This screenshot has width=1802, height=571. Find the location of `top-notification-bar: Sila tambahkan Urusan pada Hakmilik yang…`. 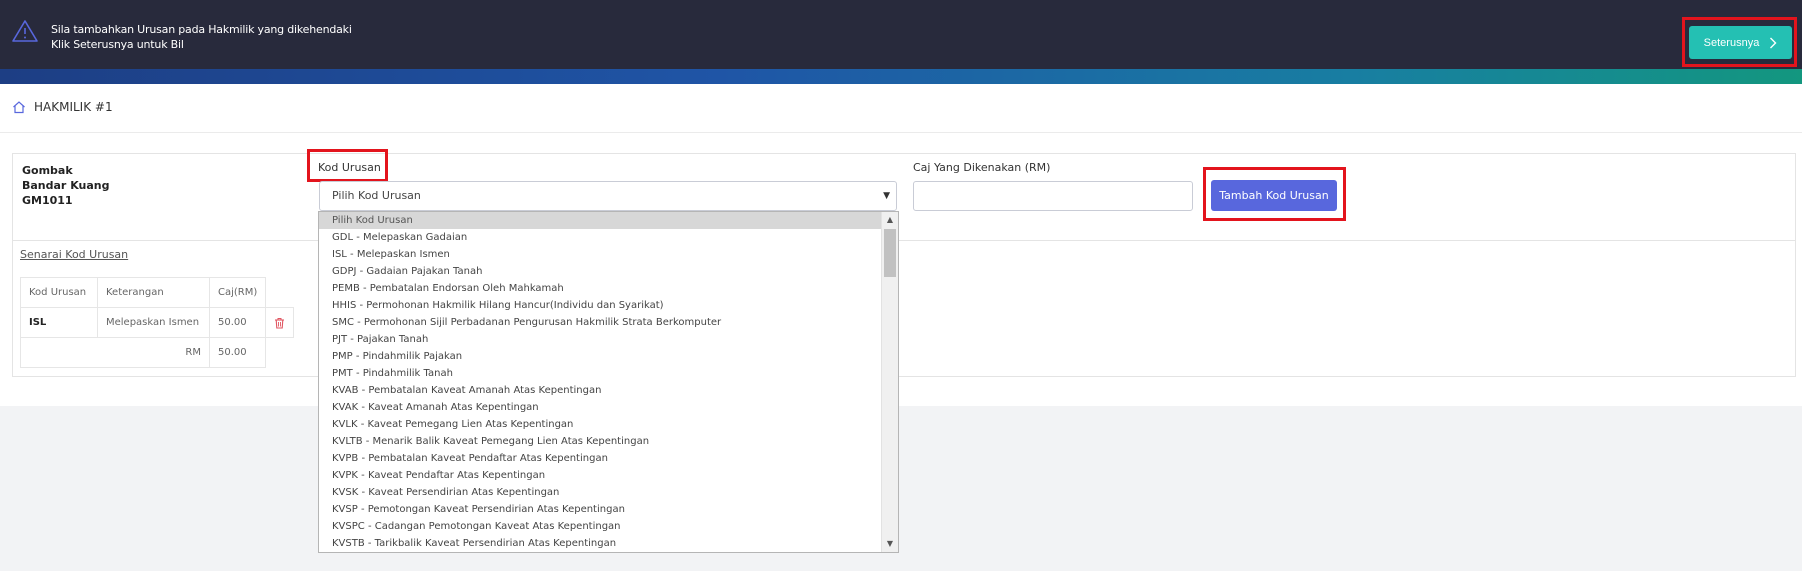

top-notification-bar: Sila tambahkan Urusan pada Hakmilik yang… is located at coordinates (901, 34).